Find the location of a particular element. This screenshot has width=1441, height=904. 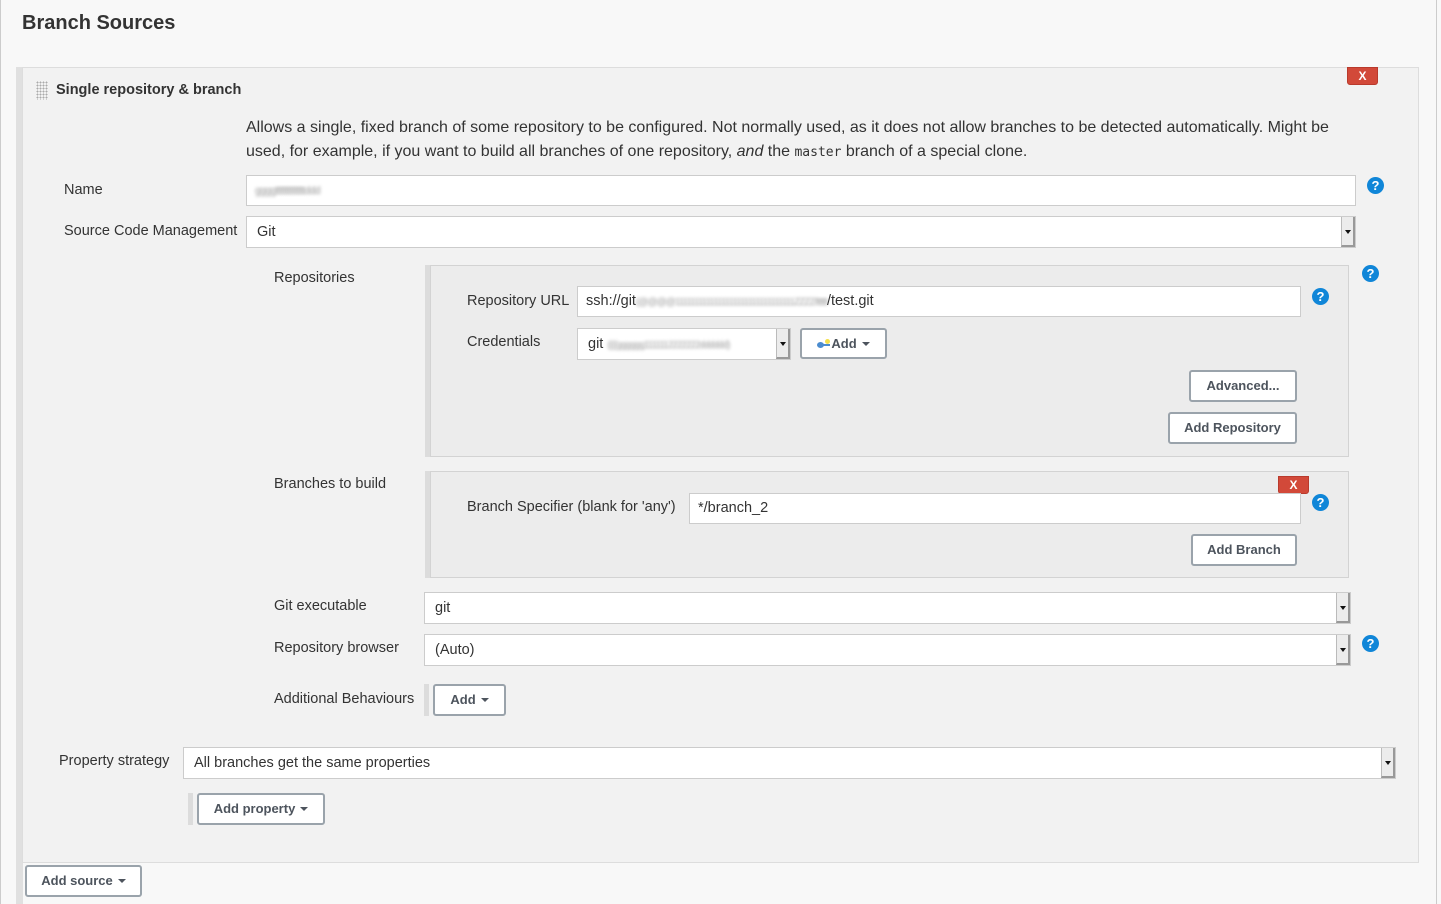

repositories-label: Repositories is located at coordinates (314, 278).